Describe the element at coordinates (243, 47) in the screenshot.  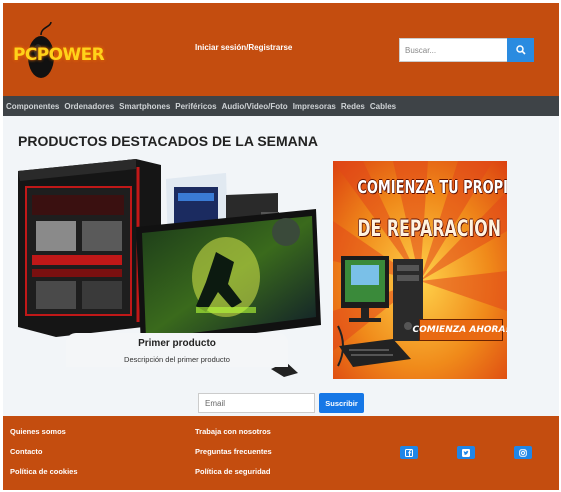
I see `login-register-link: Iniciar sesión/Registrarse` at that location.